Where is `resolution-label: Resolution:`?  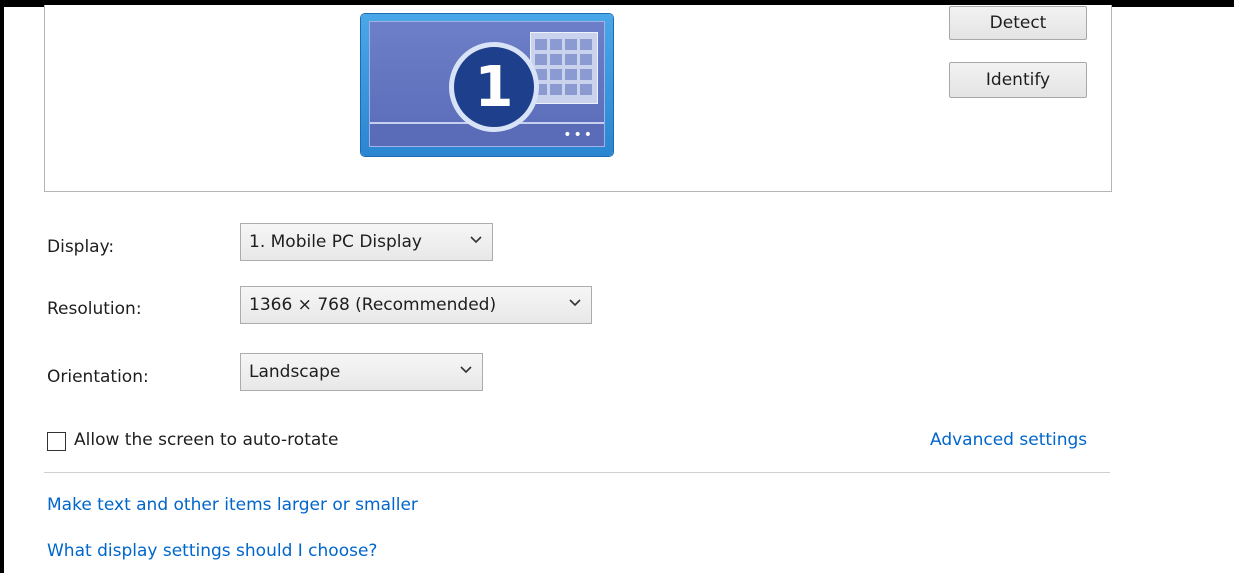
resolution-label: Resolution: is located at coordinates (94, 309).